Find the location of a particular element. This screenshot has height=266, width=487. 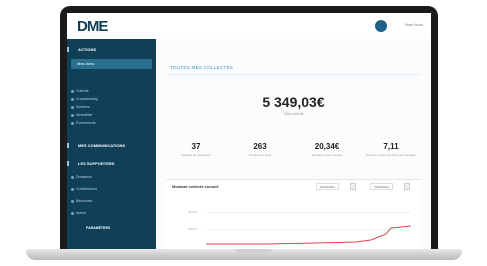

date-from-input: 01/03/2021 is located at coordinates (328, 186).